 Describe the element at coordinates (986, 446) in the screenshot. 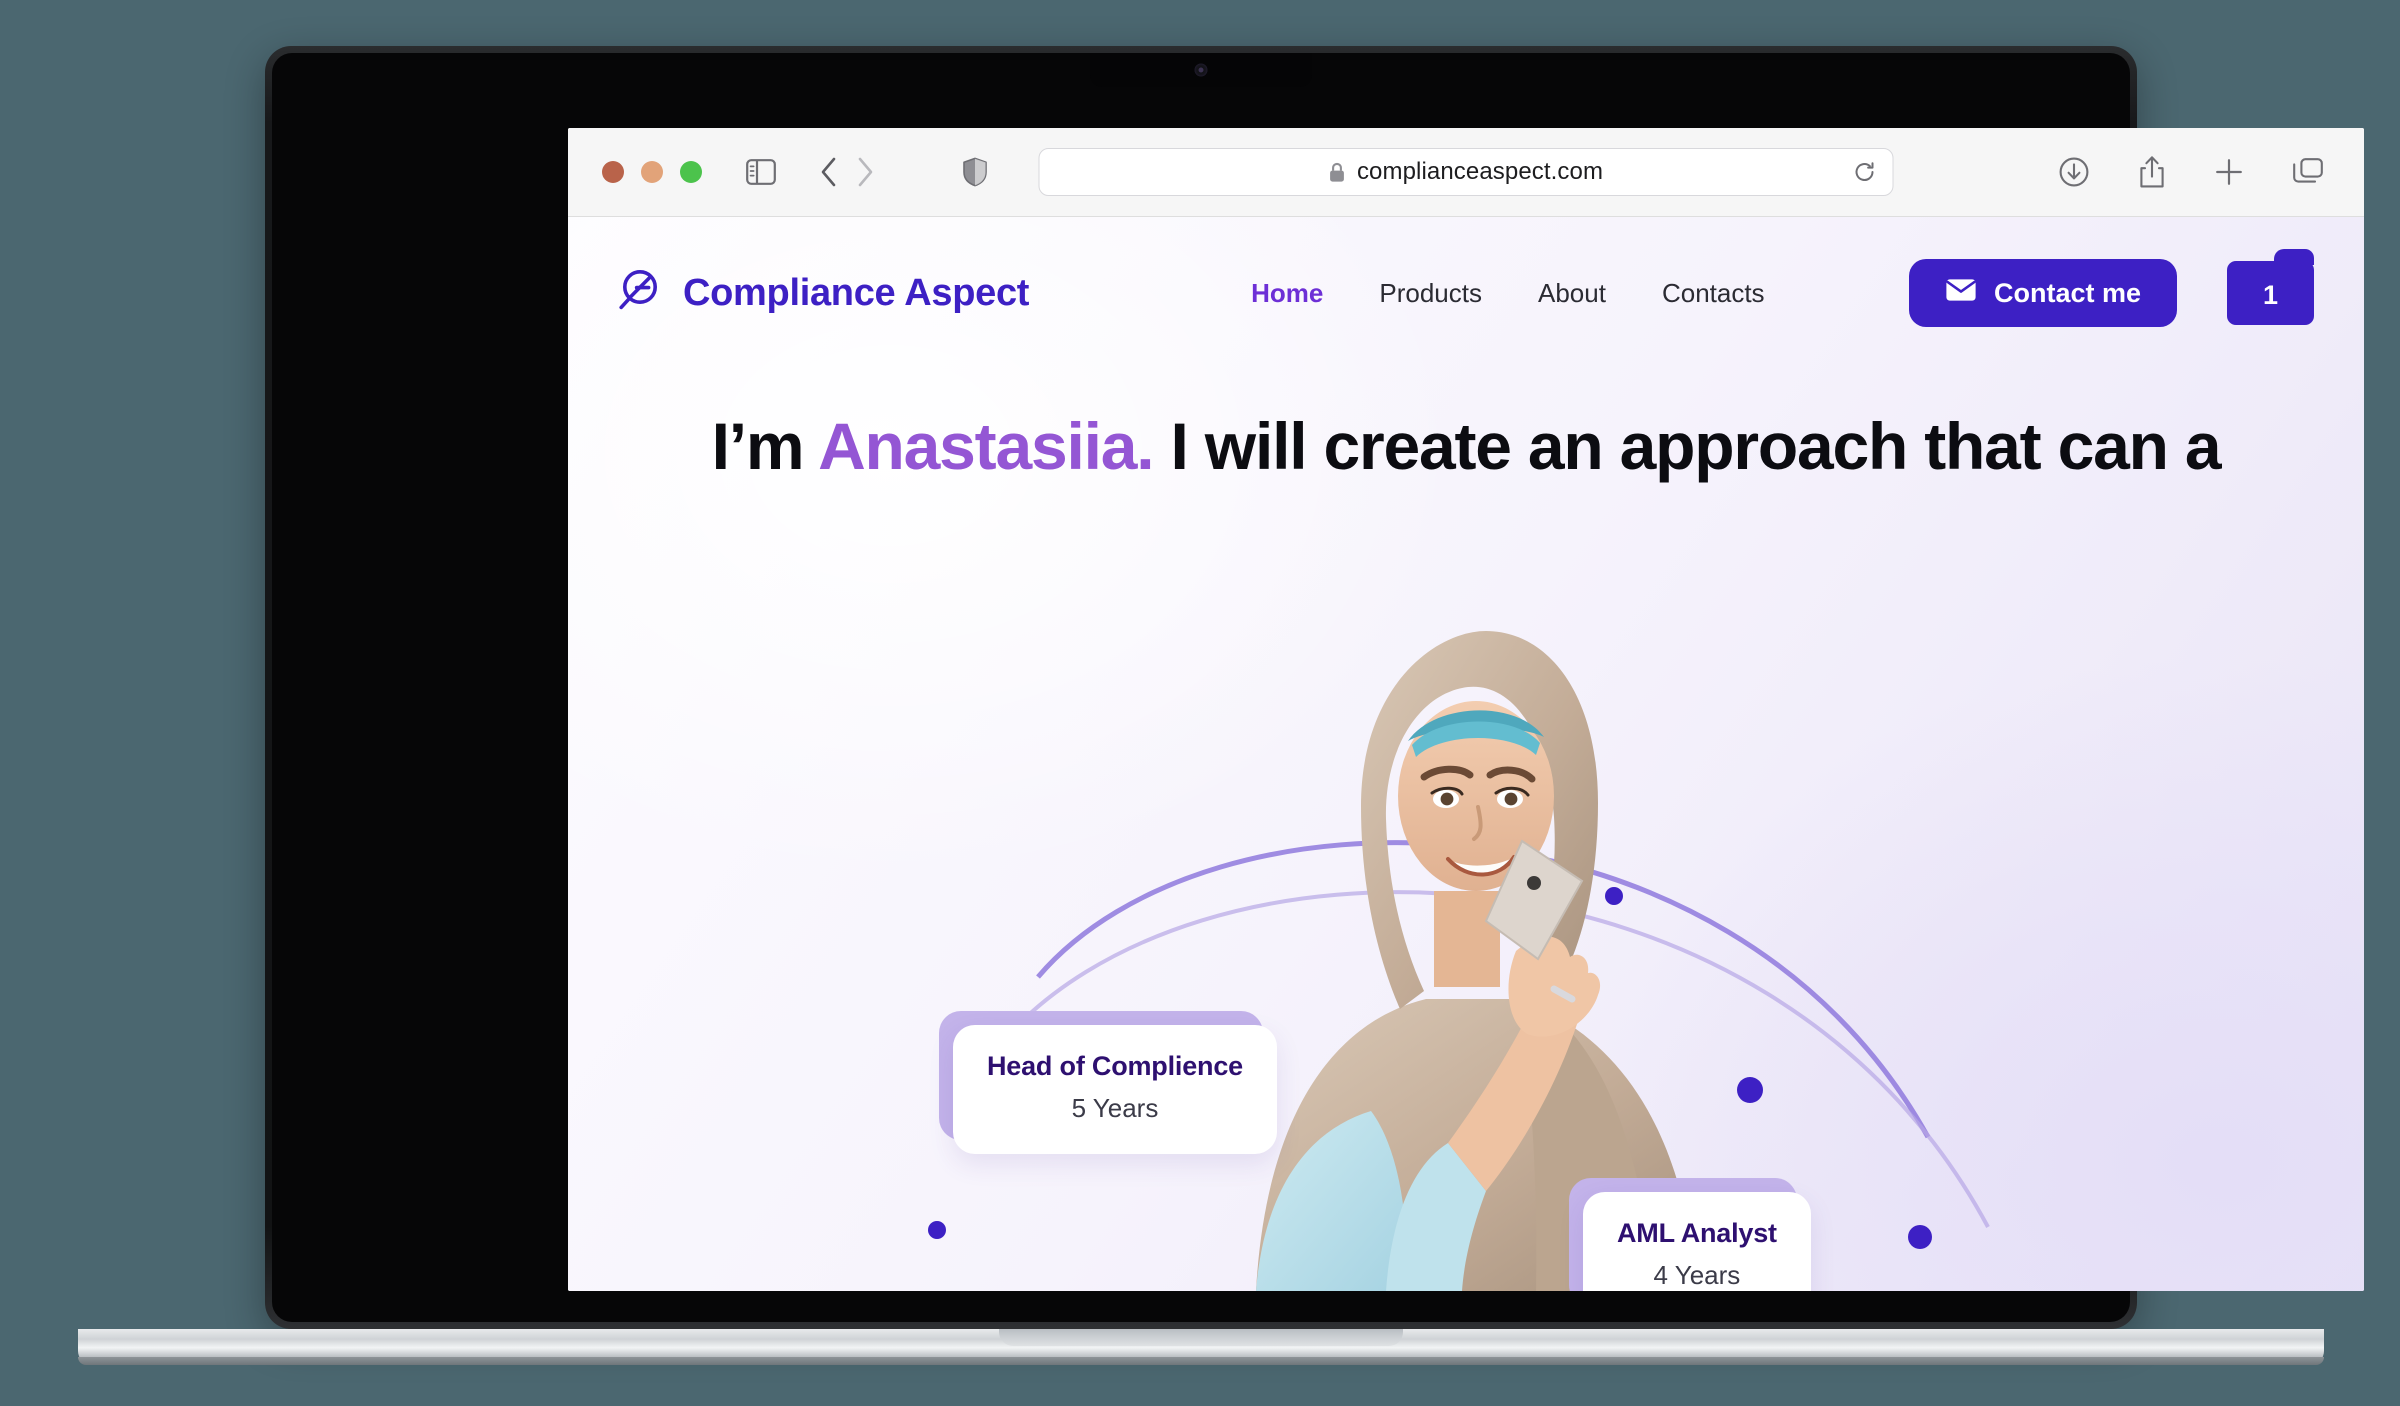

I see `hero-name: Anastasiia.` at that location.